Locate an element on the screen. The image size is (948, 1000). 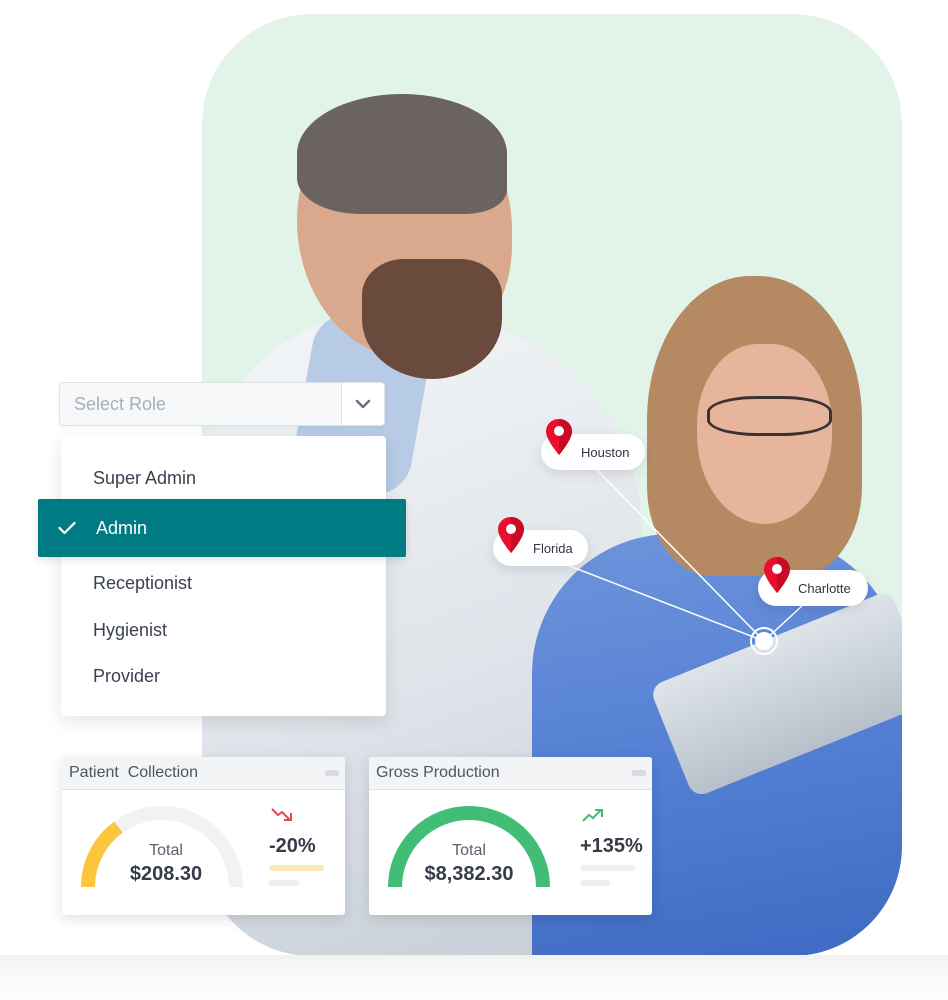
card-header: Patient Collection is located at coordinates (203, 773).